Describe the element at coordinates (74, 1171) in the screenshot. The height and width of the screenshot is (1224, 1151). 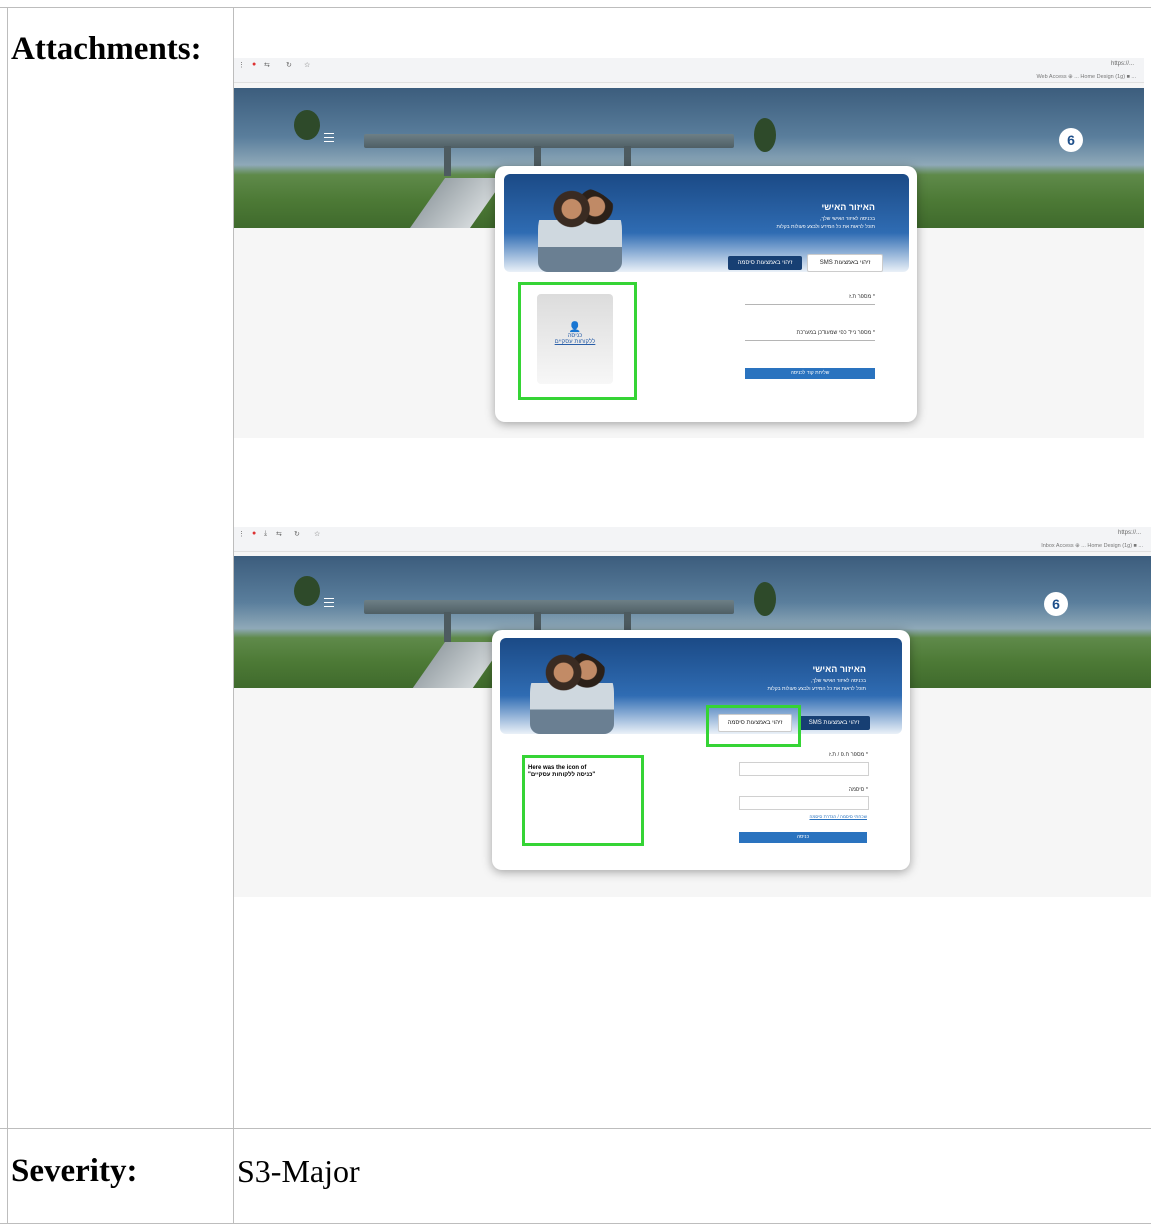
I see `severity-label: Severity:` at that location.